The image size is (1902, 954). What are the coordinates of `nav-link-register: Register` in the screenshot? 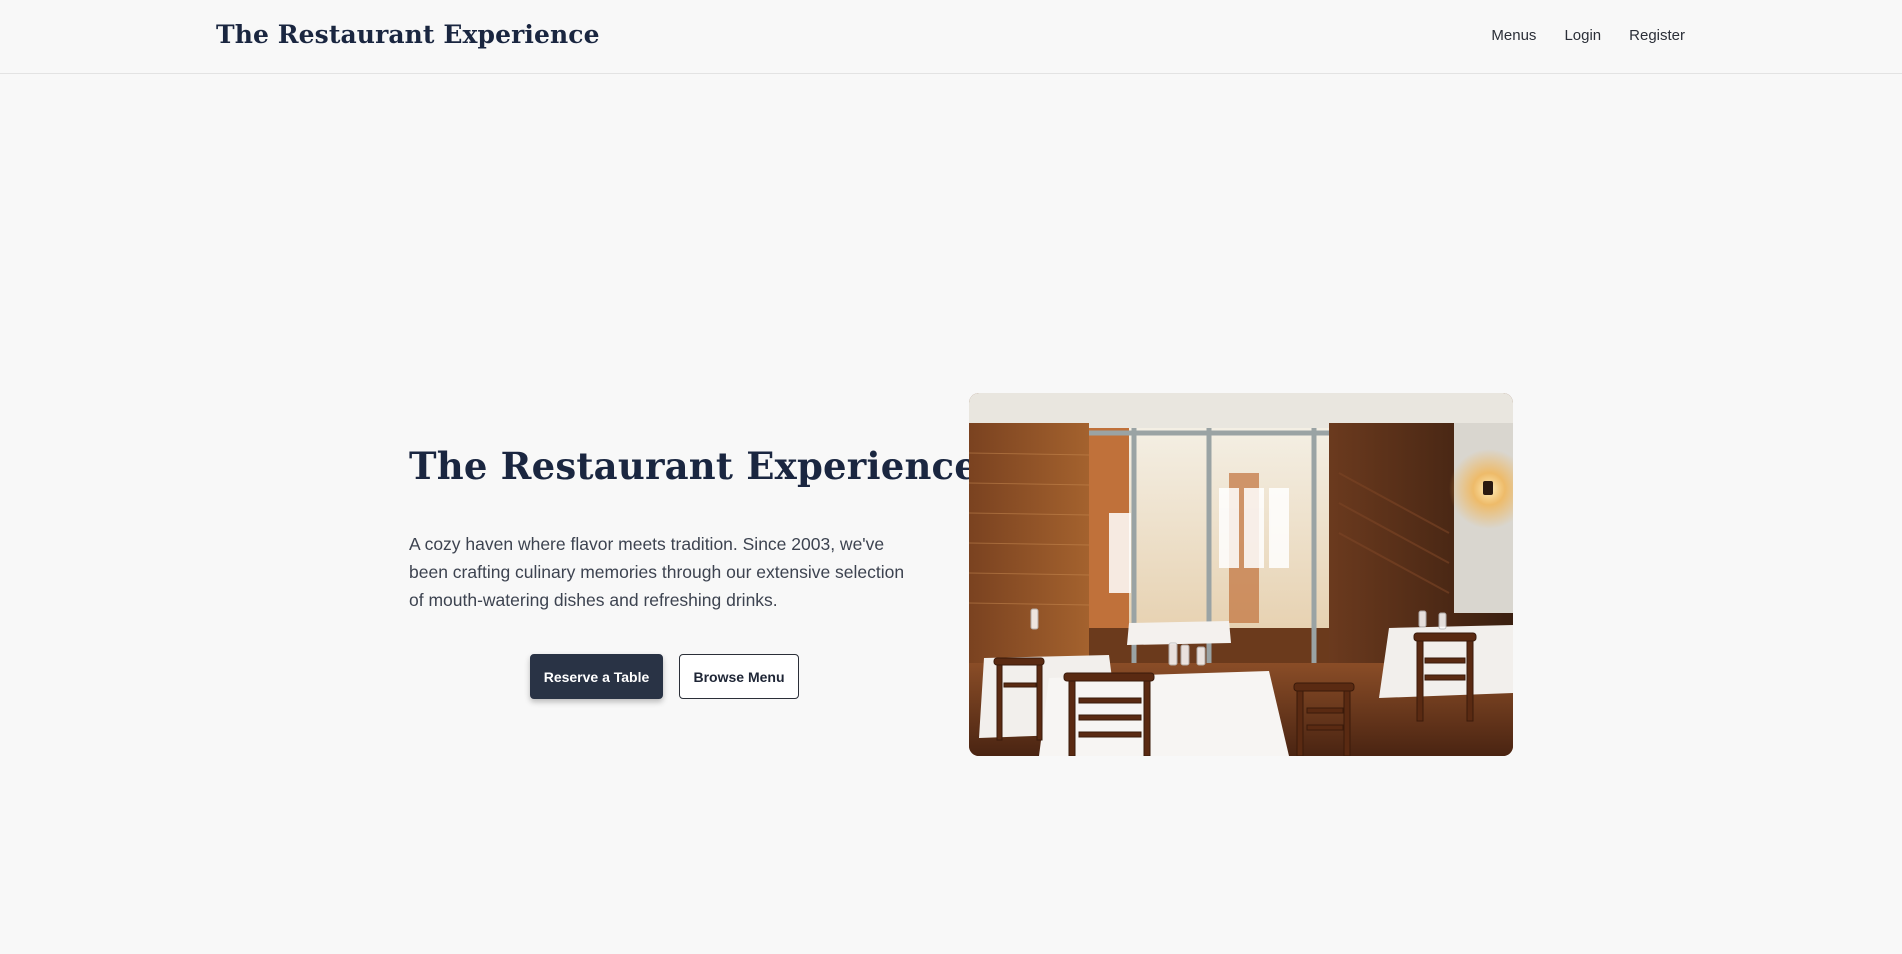 It's located at (1657, 35).